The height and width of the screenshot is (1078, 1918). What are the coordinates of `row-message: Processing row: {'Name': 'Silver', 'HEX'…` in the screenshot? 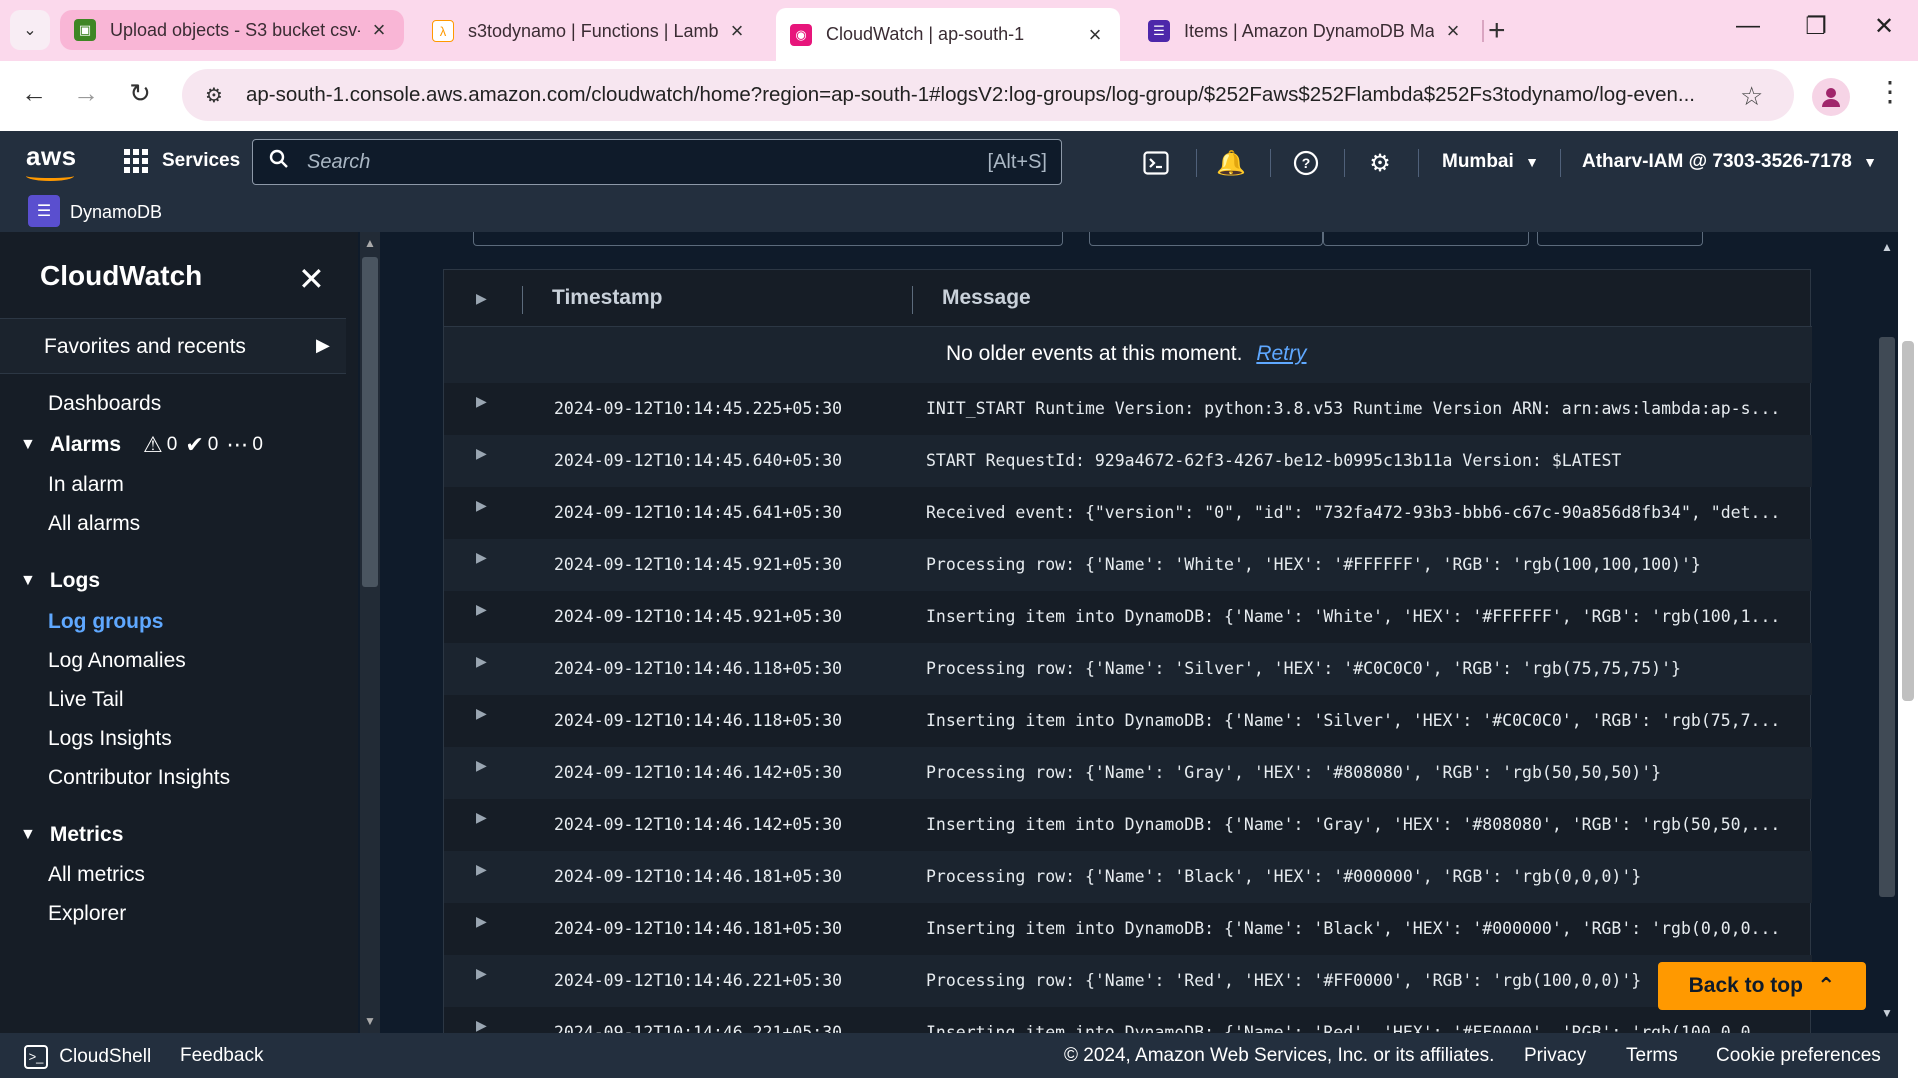 It's located at (1303, 668).